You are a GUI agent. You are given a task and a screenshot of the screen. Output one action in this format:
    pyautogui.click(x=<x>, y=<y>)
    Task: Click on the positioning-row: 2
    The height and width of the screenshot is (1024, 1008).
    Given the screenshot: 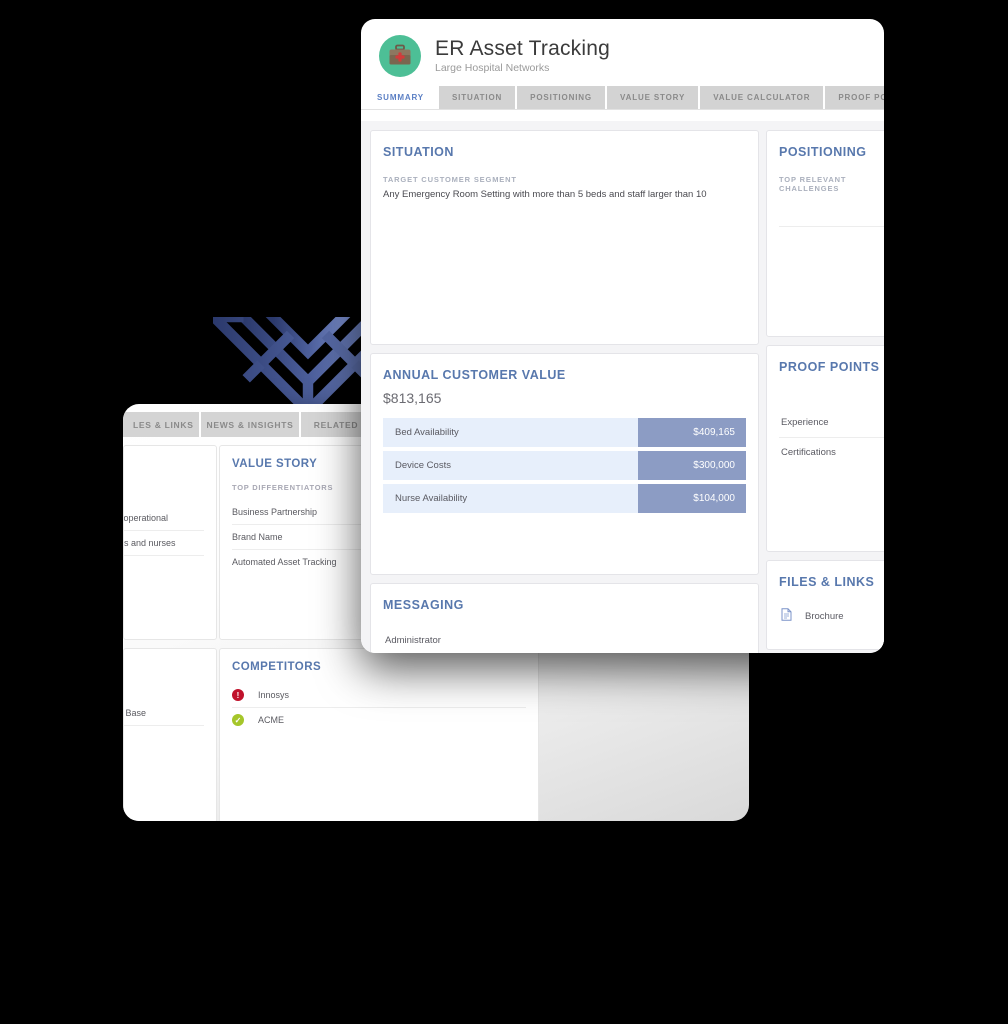 What is the action you would take?
    pyautogui.click(x=831, y=241)
    